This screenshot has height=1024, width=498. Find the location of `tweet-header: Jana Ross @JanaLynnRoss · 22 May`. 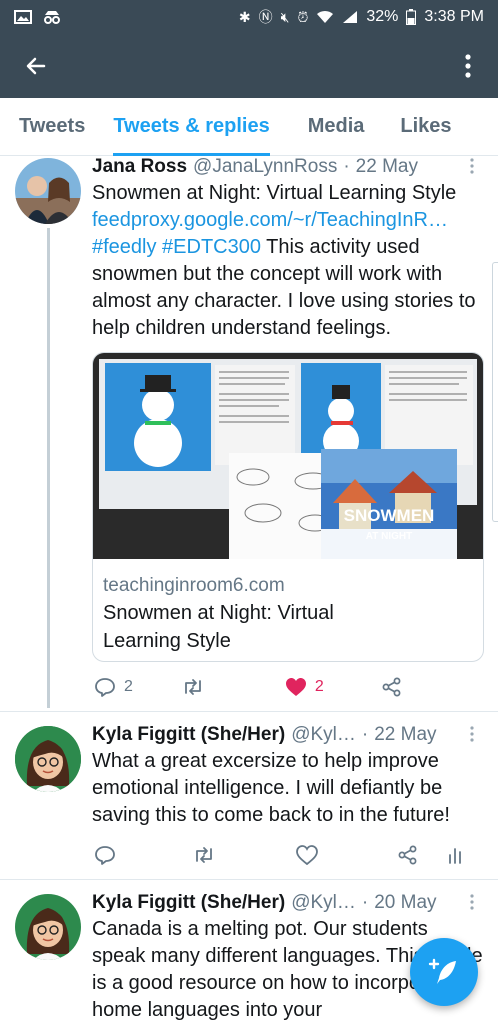

tweet-header: Jana Ross @JanaLynnRoss · 22 May is located at coordinates (255, 167).